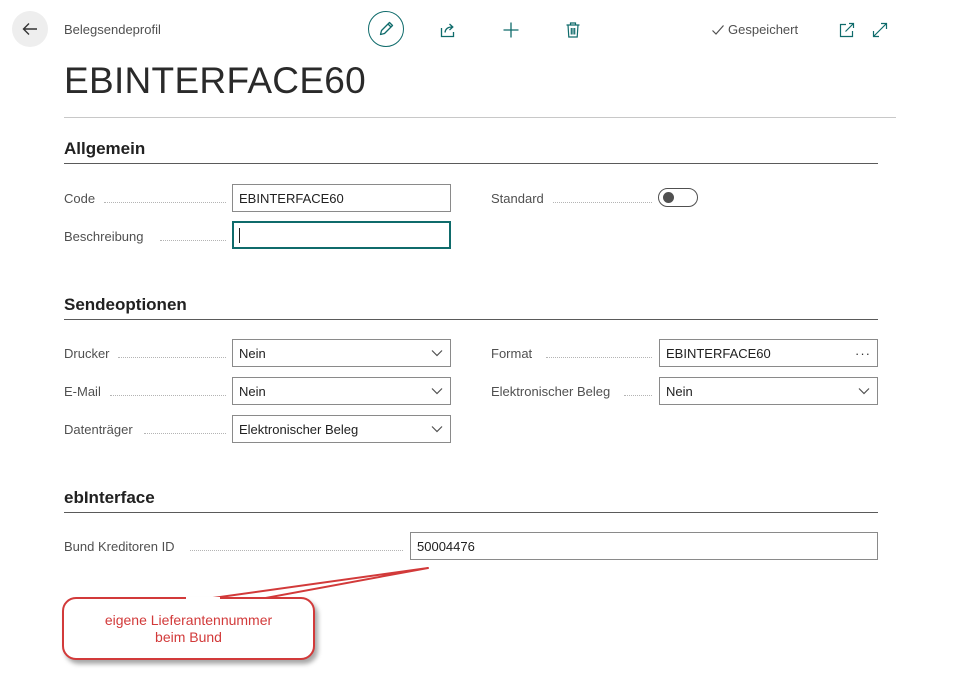 This screenshot has width=958, height=676. What do you see at coordinates (203, 598) in the screenshot?
I see `callout-pointer-join` at bounding box center [203, 598].